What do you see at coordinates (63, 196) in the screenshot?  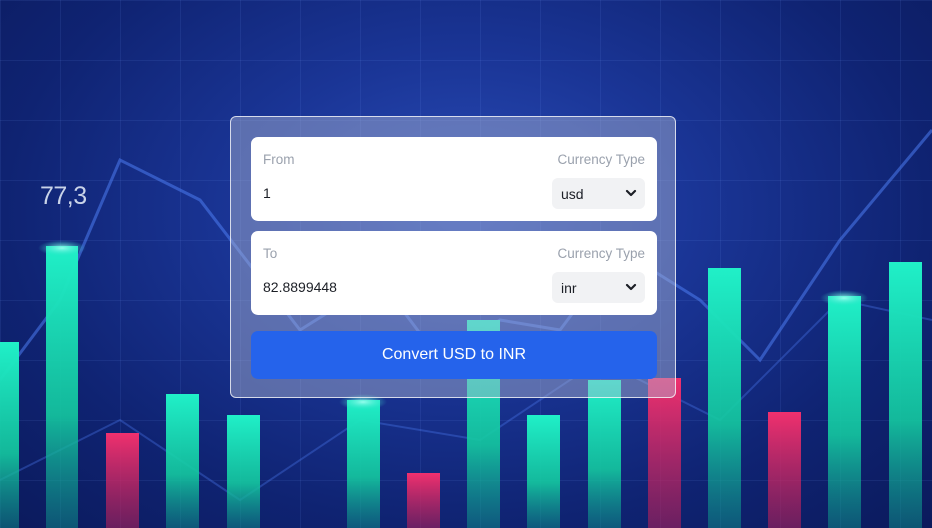 I see `ticker-value: 77,3` at bounding box center [63, 196].